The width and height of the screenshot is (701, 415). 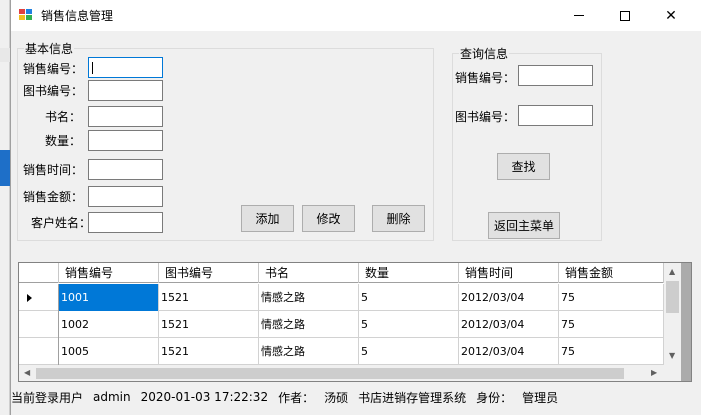 I want to click on status-role-label: 身份：, so click(x=494, y=397).